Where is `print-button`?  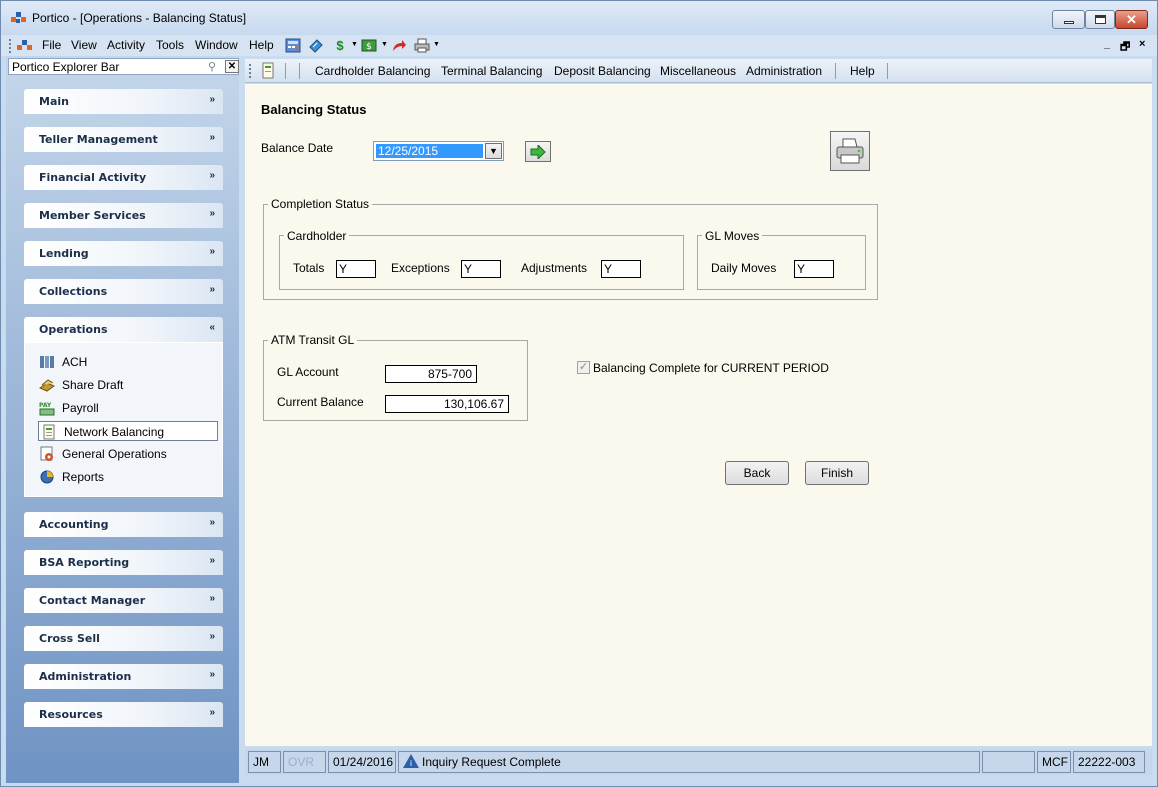
print-button is located at coordinates (850, 151).